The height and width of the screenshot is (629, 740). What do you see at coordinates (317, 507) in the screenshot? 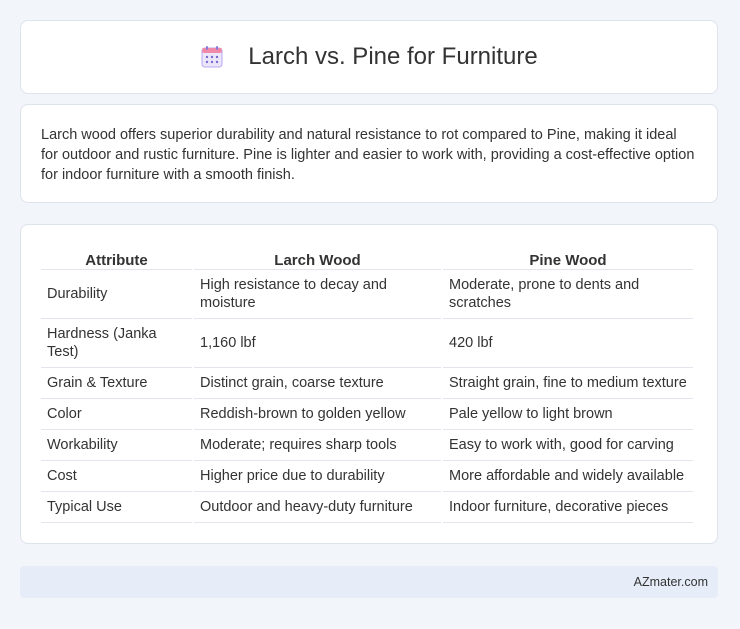
I see `cell-larch: Outdoor and heavy-duty furniture` at bounding box center [317, 507].